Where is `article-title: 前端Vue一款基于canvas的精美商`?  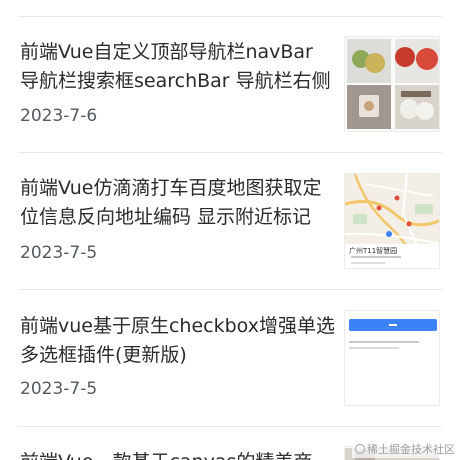 article-title: 前端Vue一款基于canvas的精美商 is located at coordinates (178, 454).